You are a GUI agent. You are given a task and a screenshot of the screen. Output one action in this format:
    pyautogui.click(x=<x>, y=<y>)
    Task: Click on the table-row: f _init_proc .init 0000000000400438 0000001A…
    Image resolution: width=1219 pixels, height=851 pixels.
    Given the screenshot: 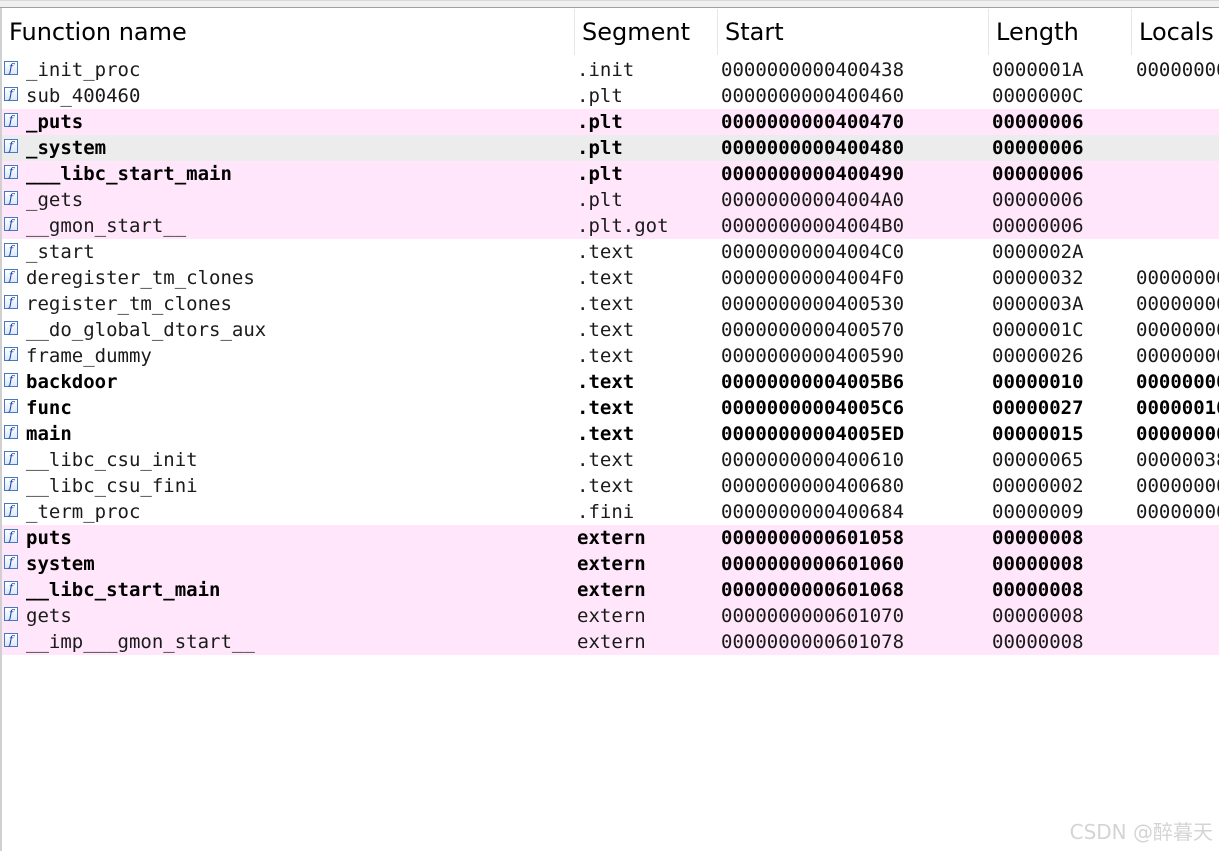 What is the action you would take?
    pyautogui.click(x=610, y=70)
    